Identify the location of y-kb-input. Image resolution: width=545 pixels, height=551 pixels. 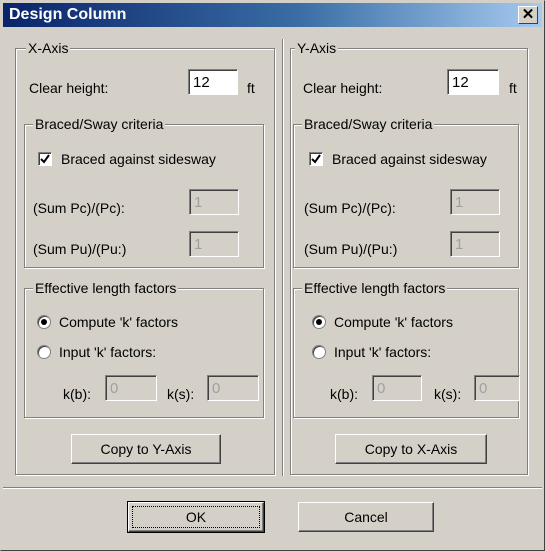
(397, 388).